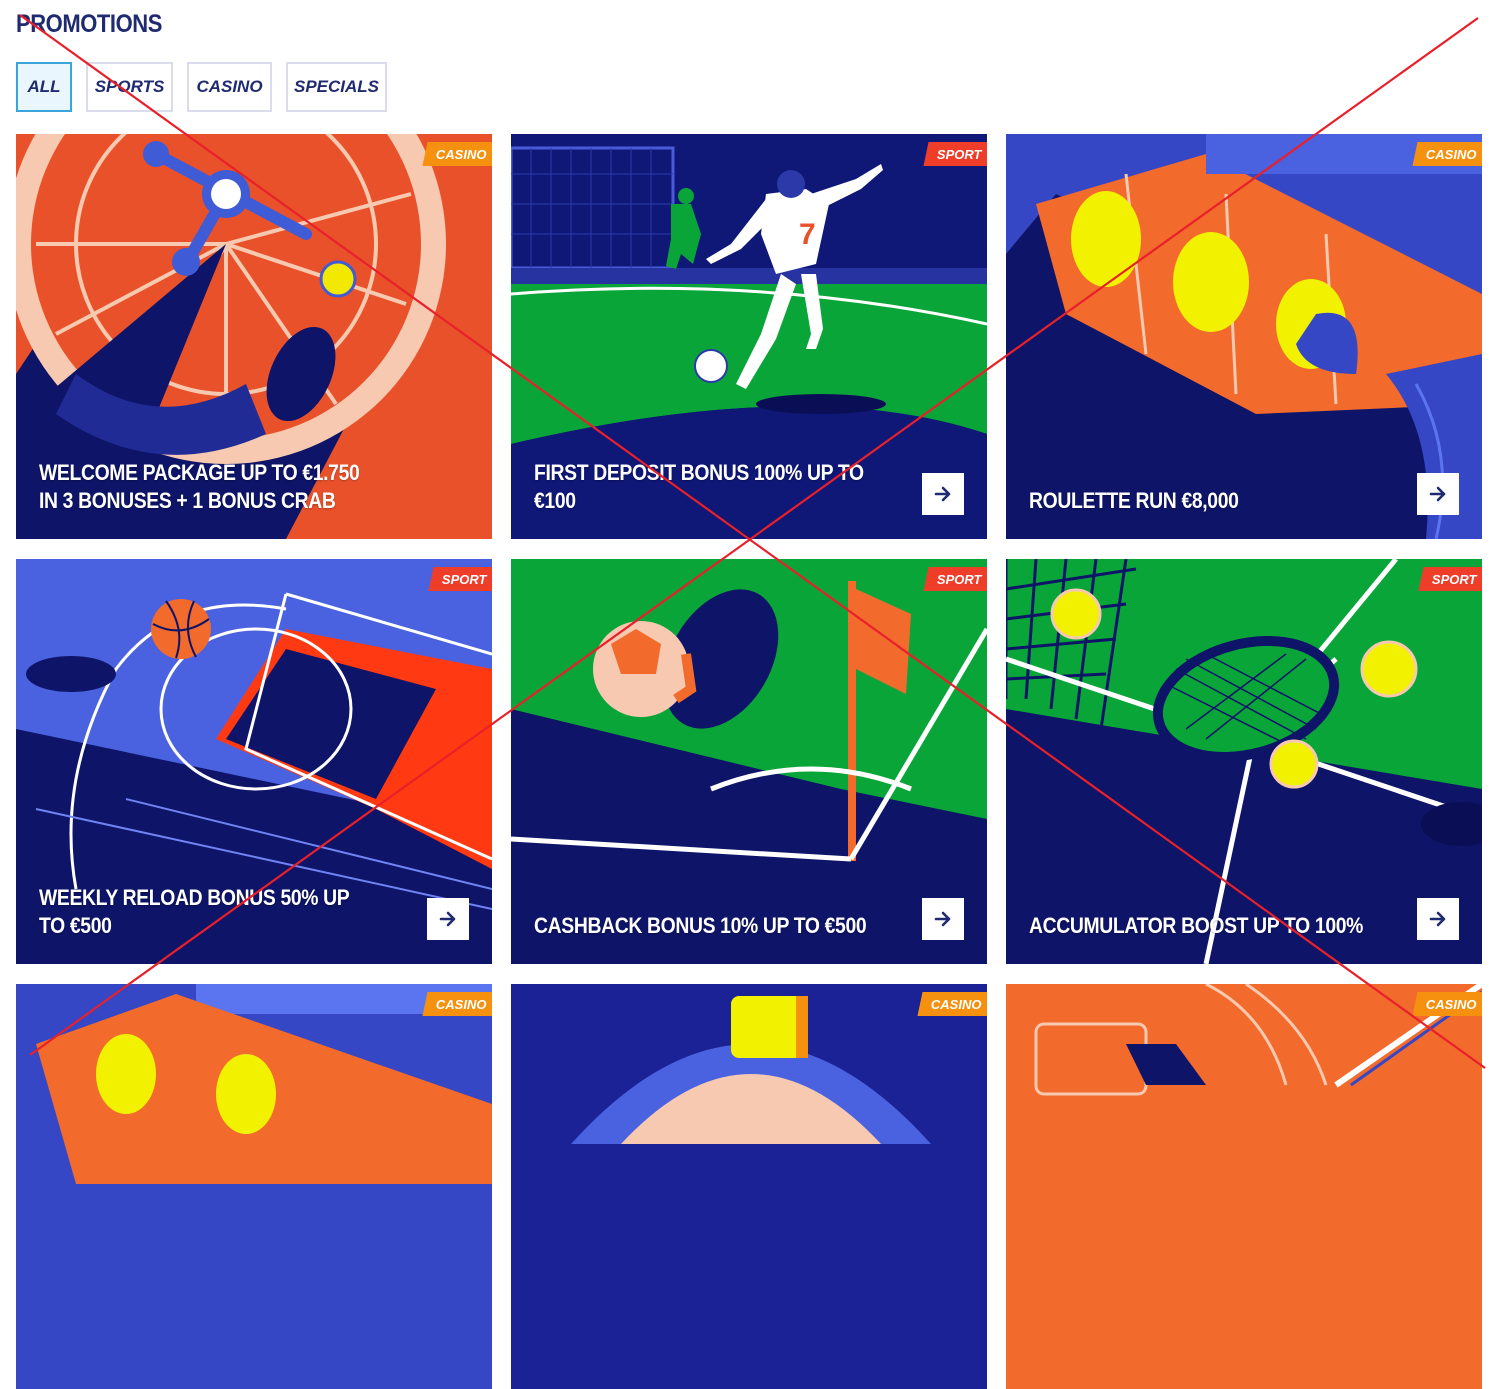  I want to click on football-corner-illustration, so click(749, 761).